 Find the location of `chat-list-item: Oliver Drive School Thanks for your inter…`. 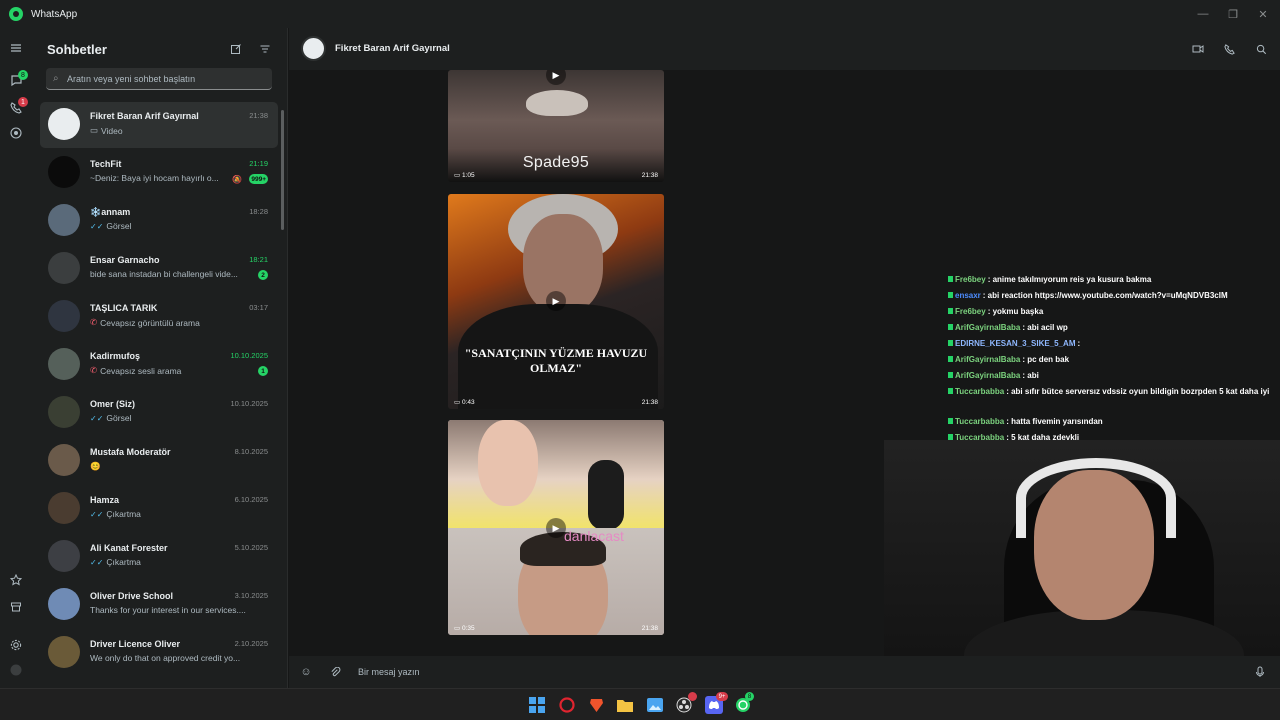

chat-list-item: Oliver Drive School Thanks for your inter… is located at coordinates (159, 605).